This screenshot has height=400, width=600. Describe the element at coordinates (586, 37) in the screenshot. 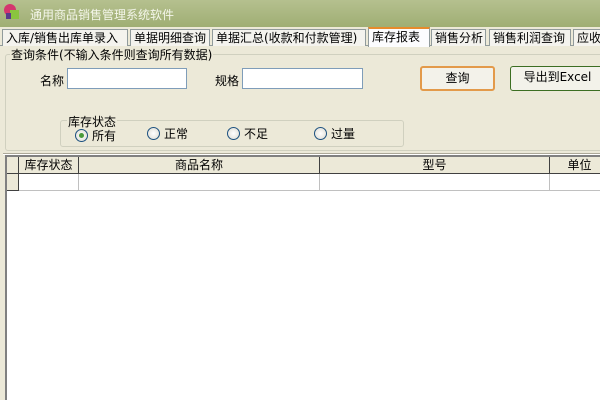

I see `tab-receivable: 应收` at that location.